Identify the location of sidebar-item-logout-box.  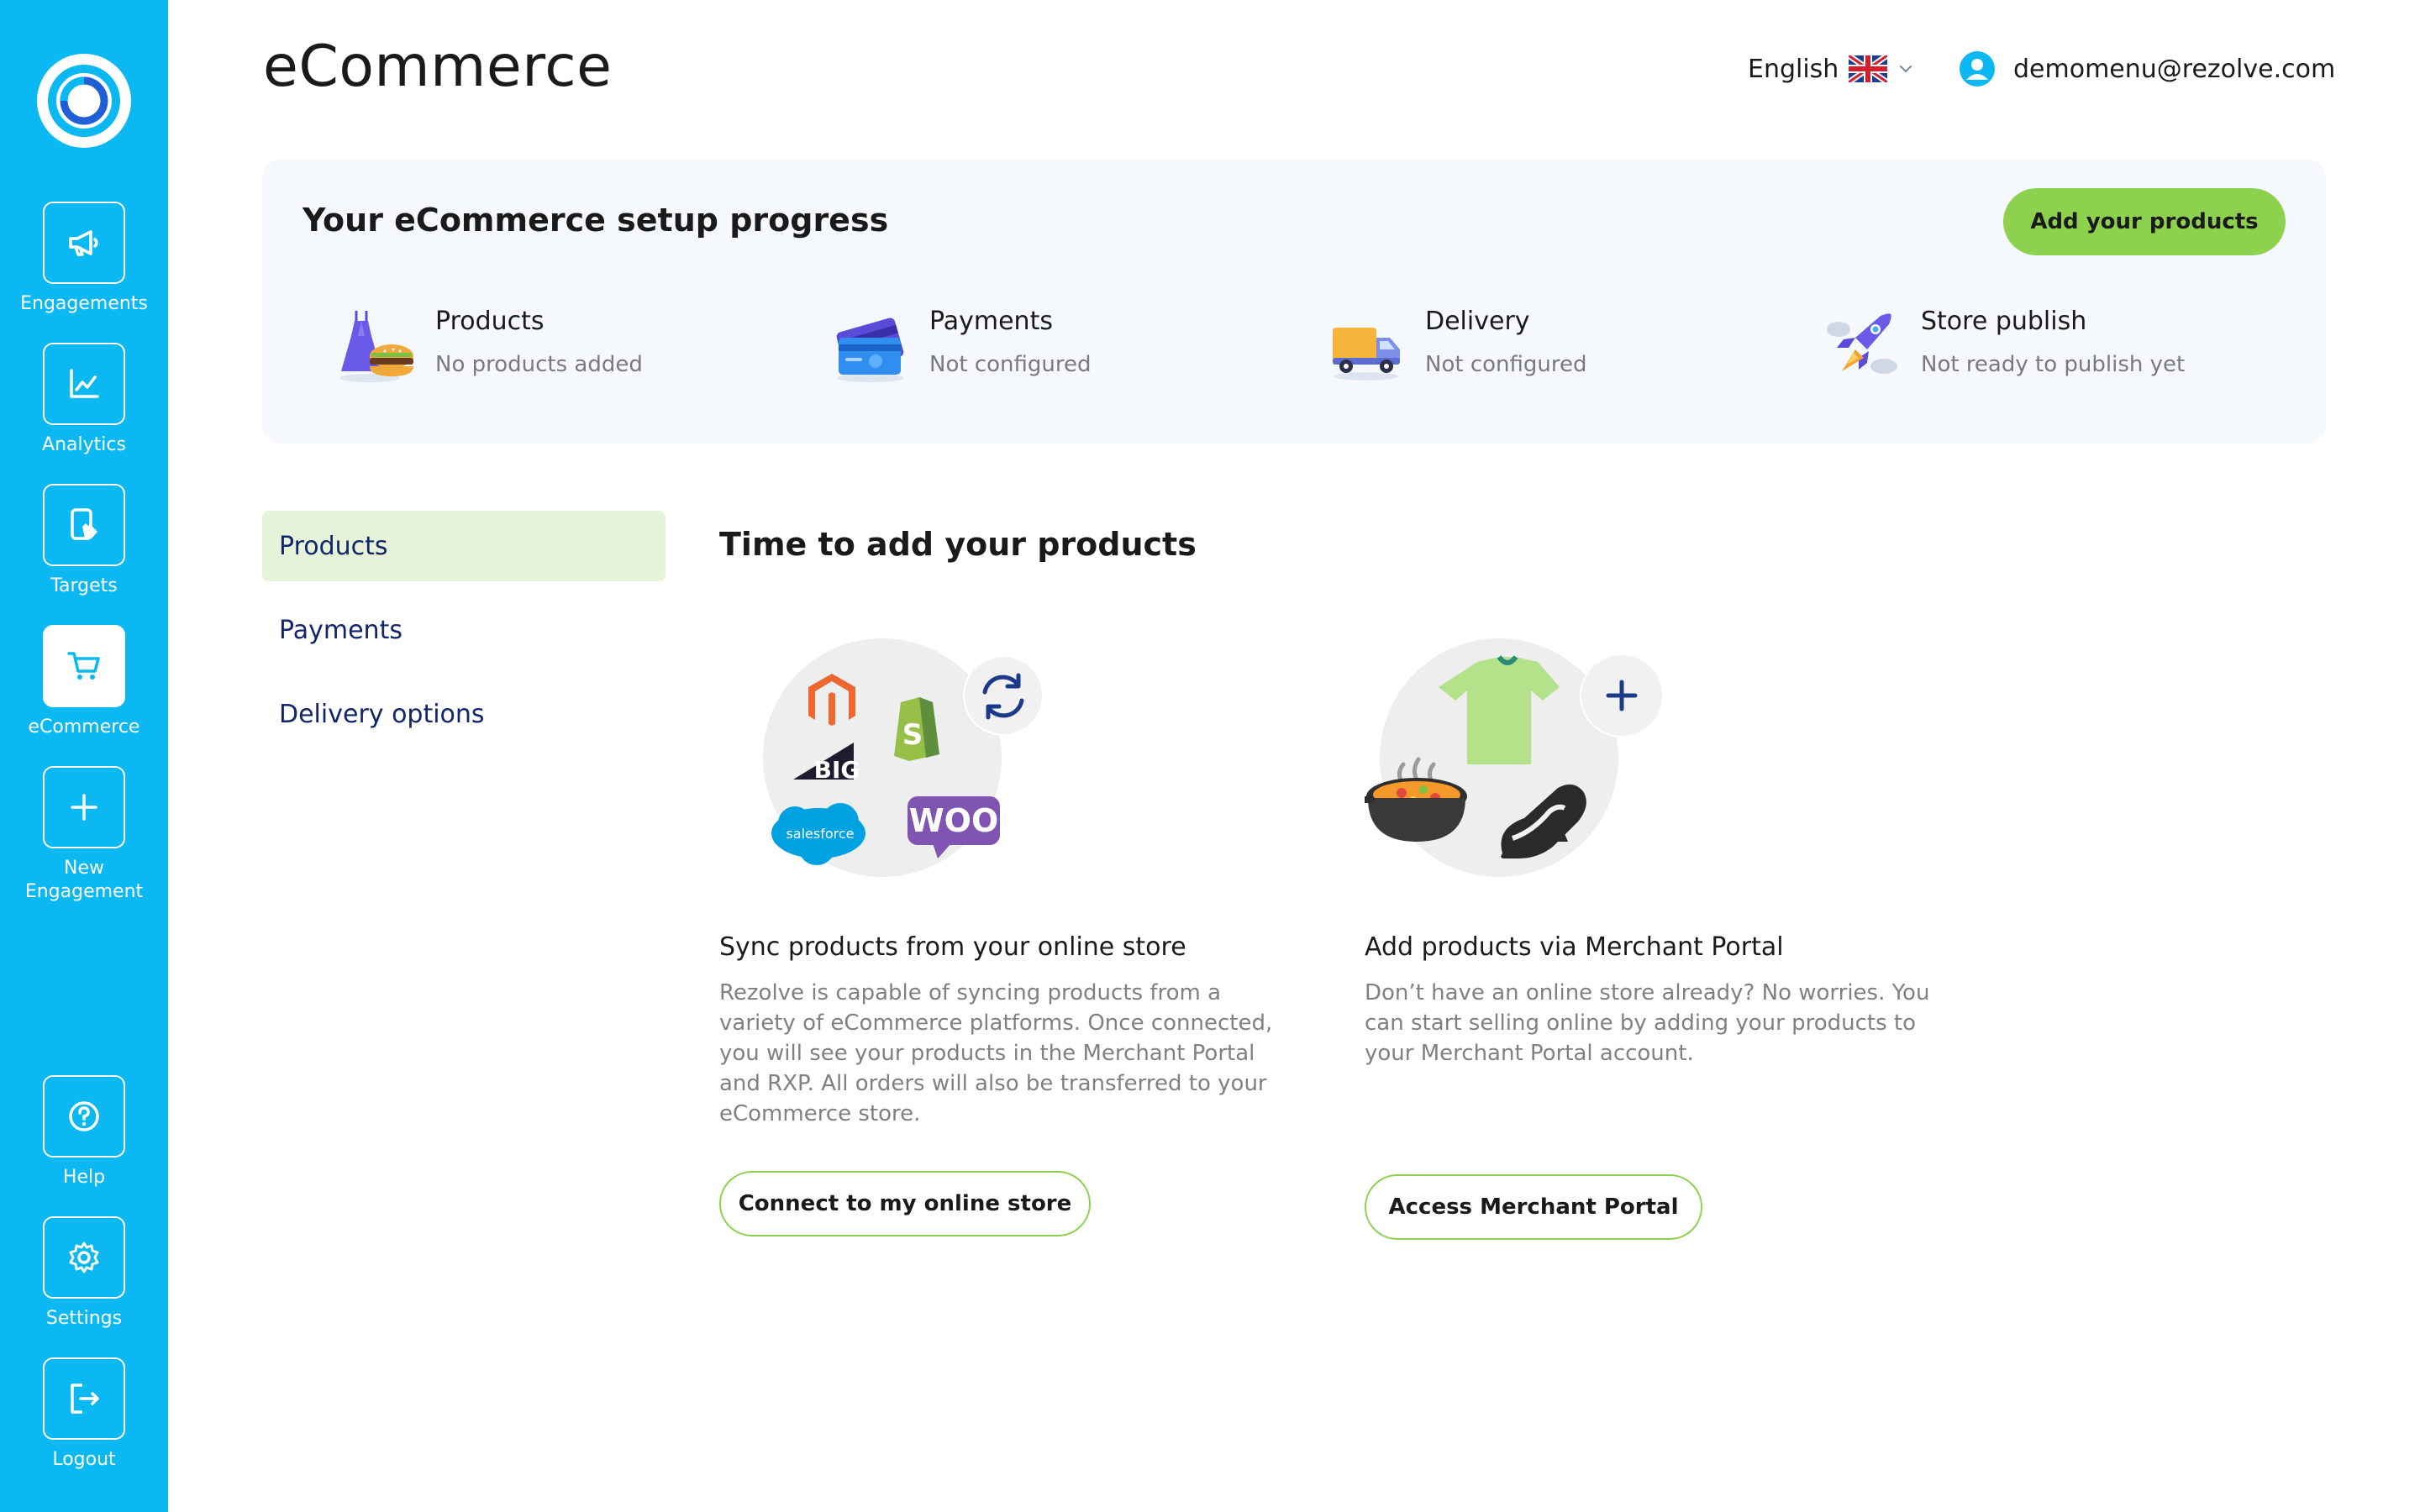
(84, 1398).